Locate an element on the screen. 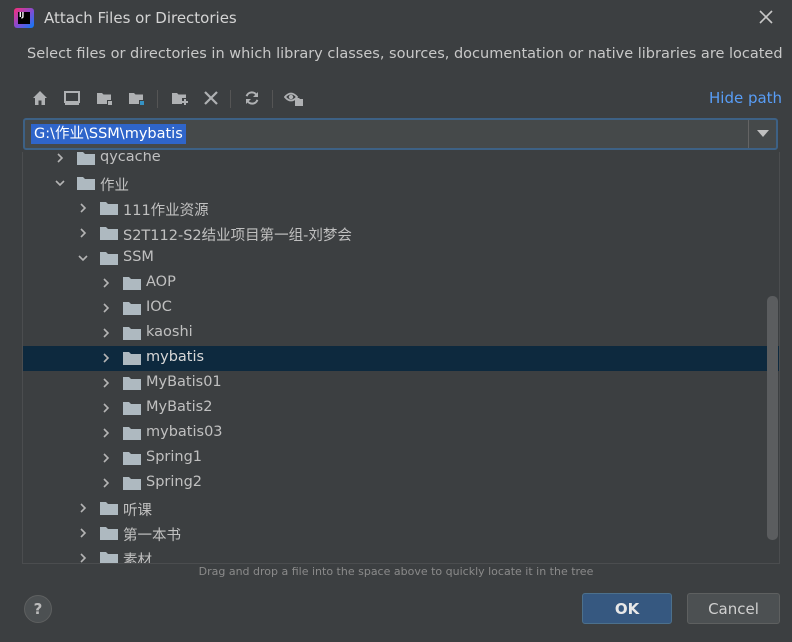  cancel-button: Cancel is located at coordinates (733, 608).